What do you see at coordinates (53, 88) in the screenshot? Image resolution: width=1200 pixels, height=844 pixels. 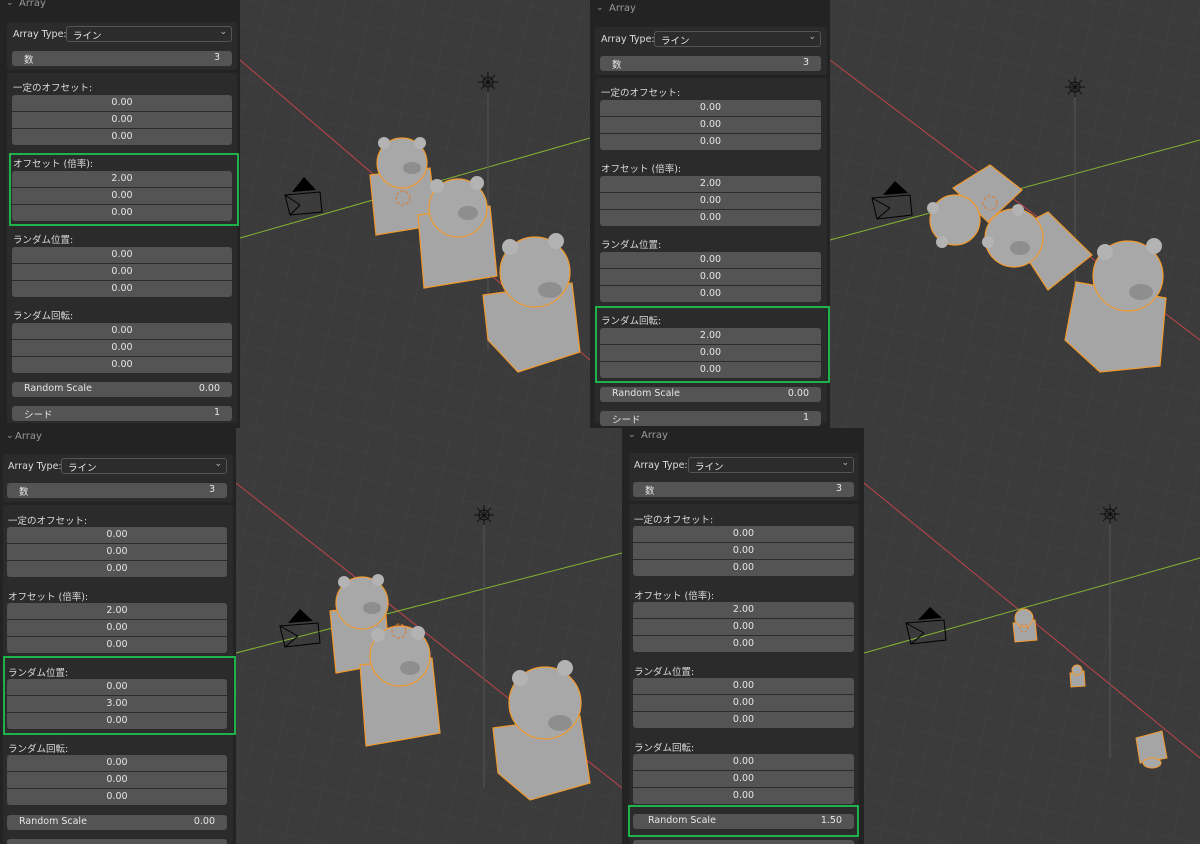 I see `constant-offset-label: 一定のオフセット:` at bounding box center [53, 88].